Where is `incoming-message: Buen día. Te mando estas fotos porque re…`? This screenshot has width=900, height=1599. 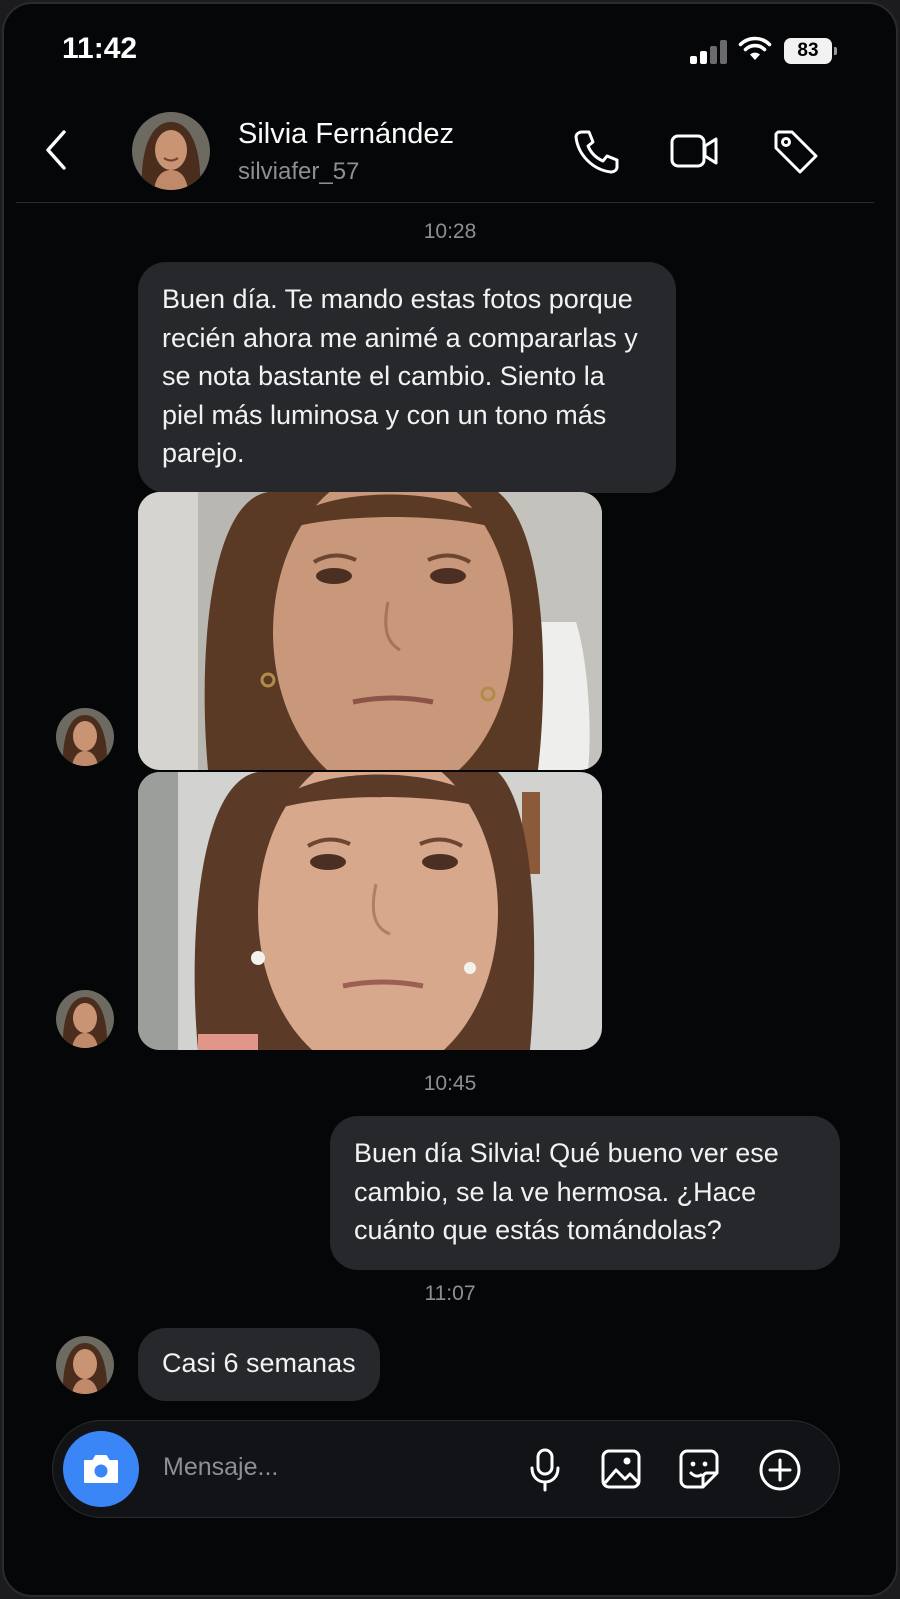 incoming-message: Buen día. Te mando estas fotos porque re… is located at coordinates (407, 377).